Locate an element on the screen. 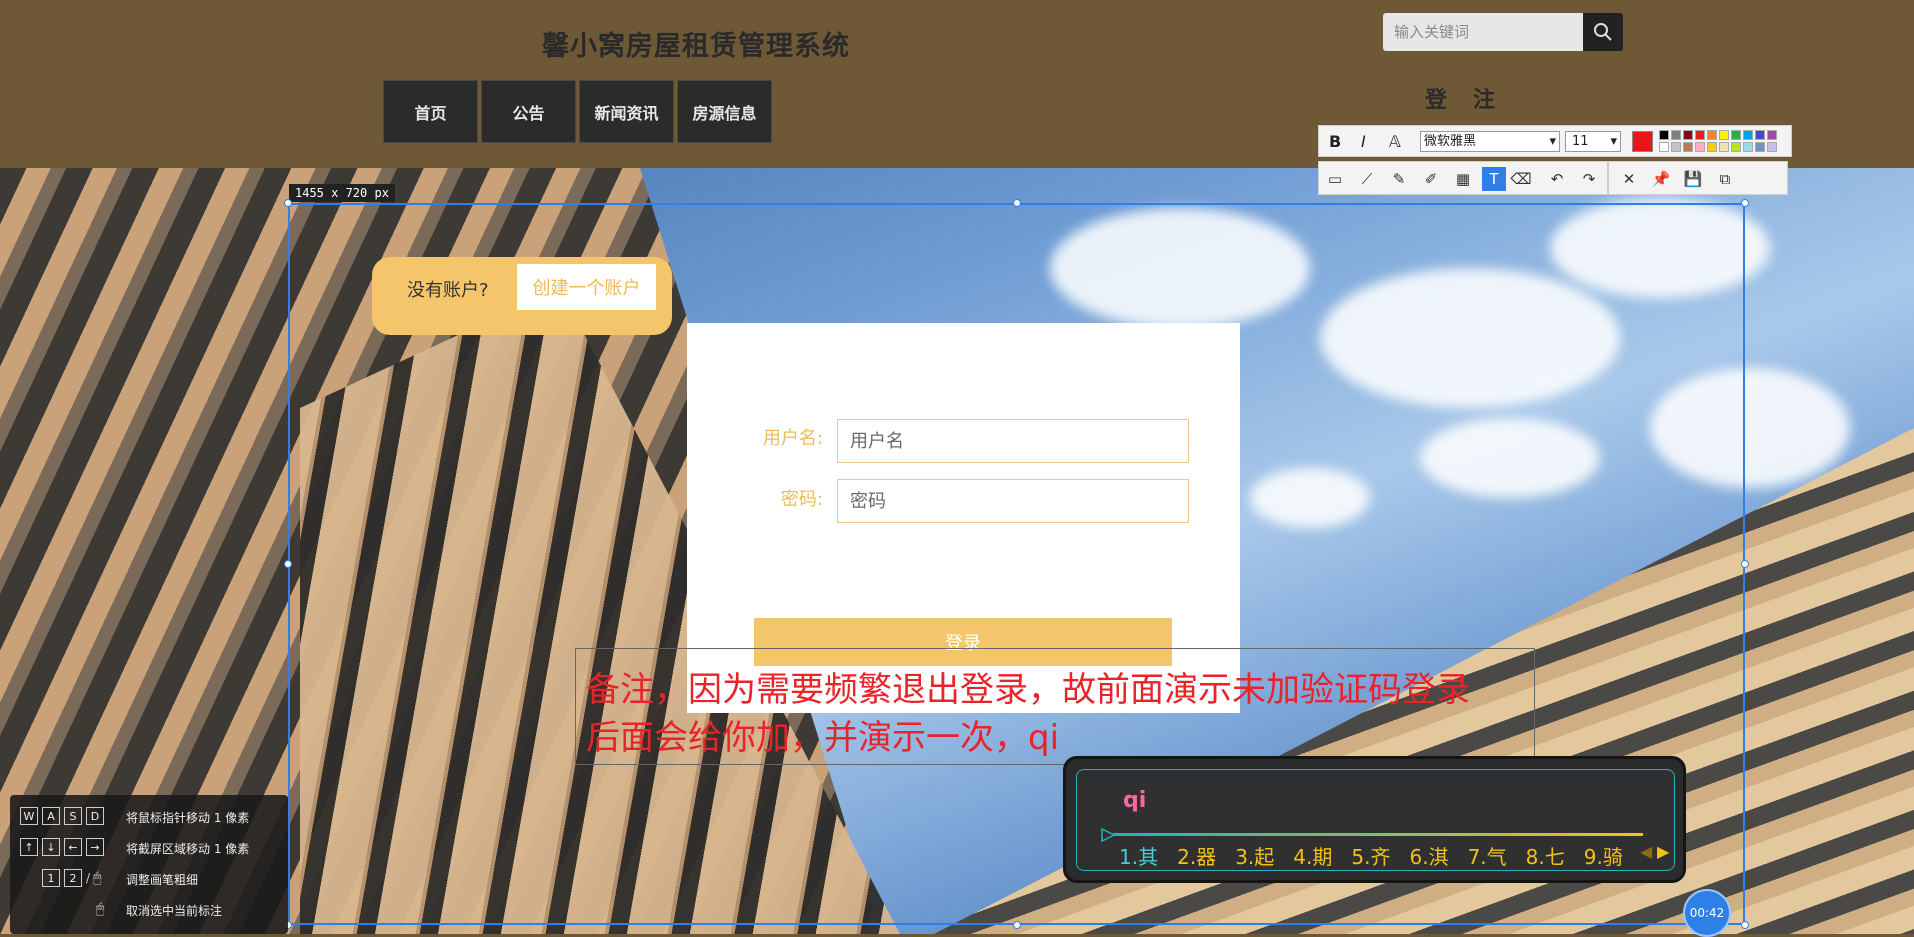 The height and width of the screenshot is (937, 1914). text-format-toolbar: B I 𝔸 微软雅黑 ▾ 11 ▾ is located at coordinates (1555, 141).